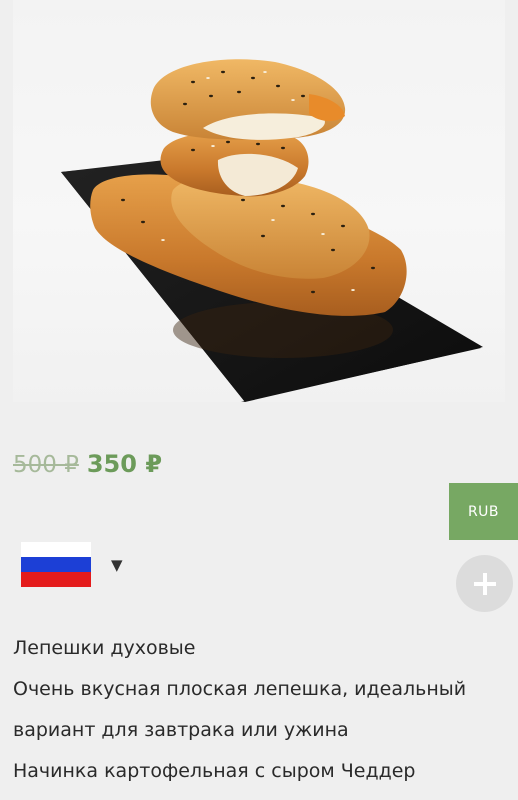 Image resolution: width=518 pixels, height=800 pixels. What do you see at coordinates (214, 771) in the screenshot?
I see `product-filling: Начинка картофельная с сыром Чеддер` at bounding box center [214, 771].